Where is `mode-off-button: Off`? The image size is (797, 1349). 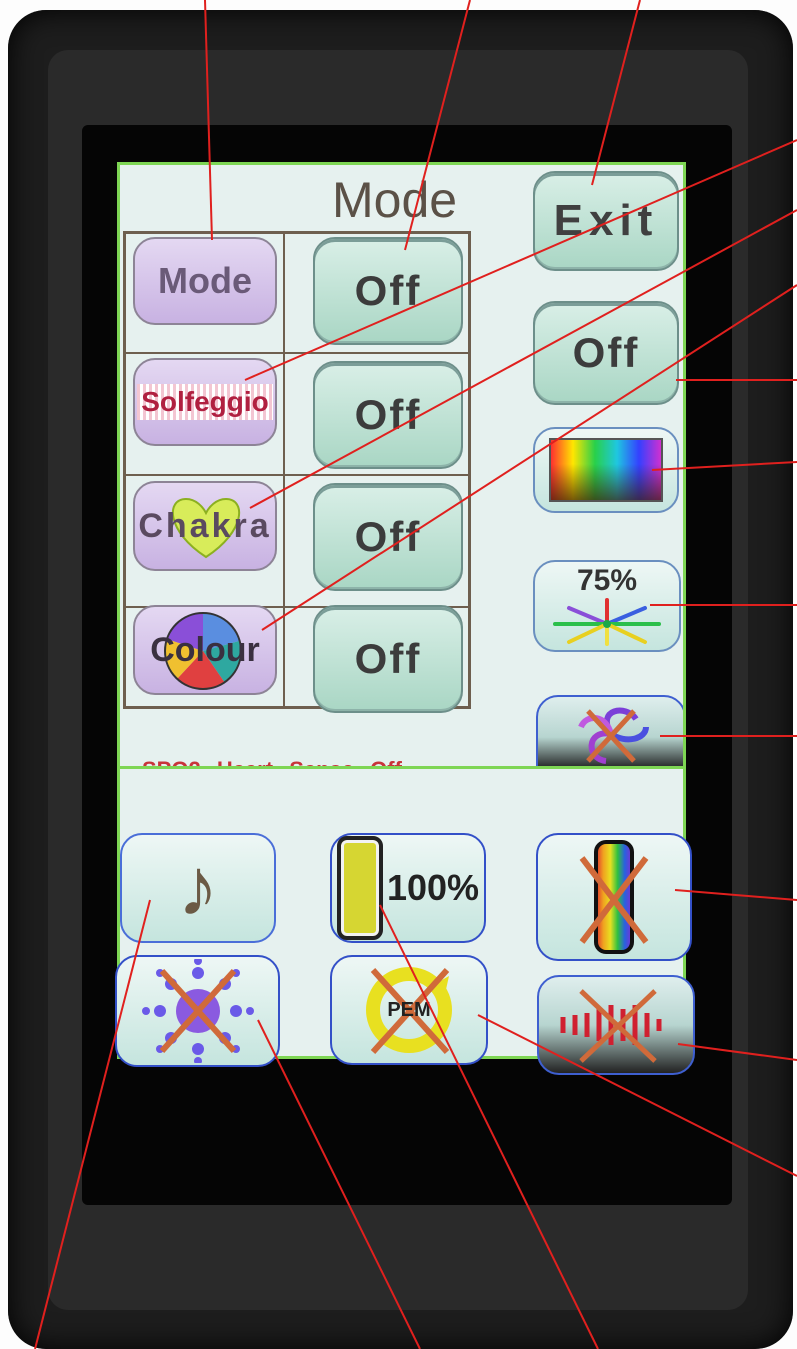
mode-off-button: Off is located at coordinates (388, 291).